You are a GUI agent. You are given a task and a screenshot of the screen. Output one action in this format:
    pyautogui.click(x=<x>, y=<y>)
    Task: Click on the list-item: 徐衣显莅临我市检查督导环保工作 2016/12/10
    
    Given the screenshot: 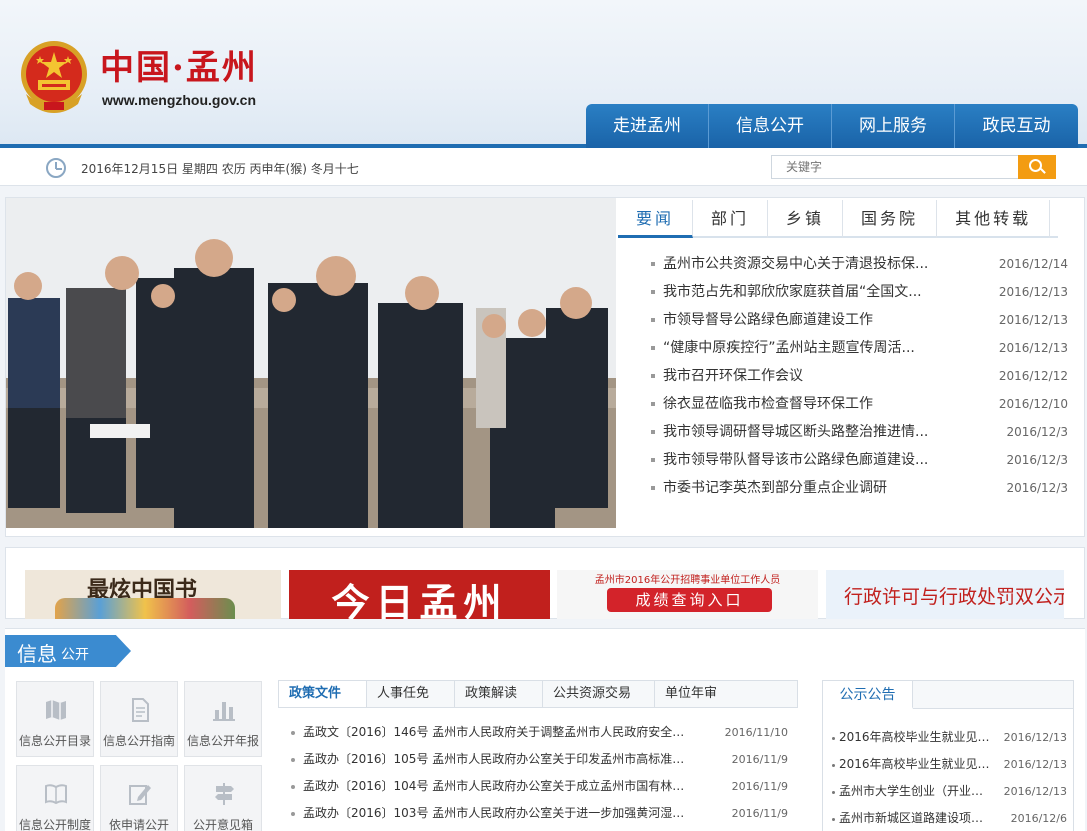 What is the action you would take?
    pyautogui.click(x=857, y=404)
    